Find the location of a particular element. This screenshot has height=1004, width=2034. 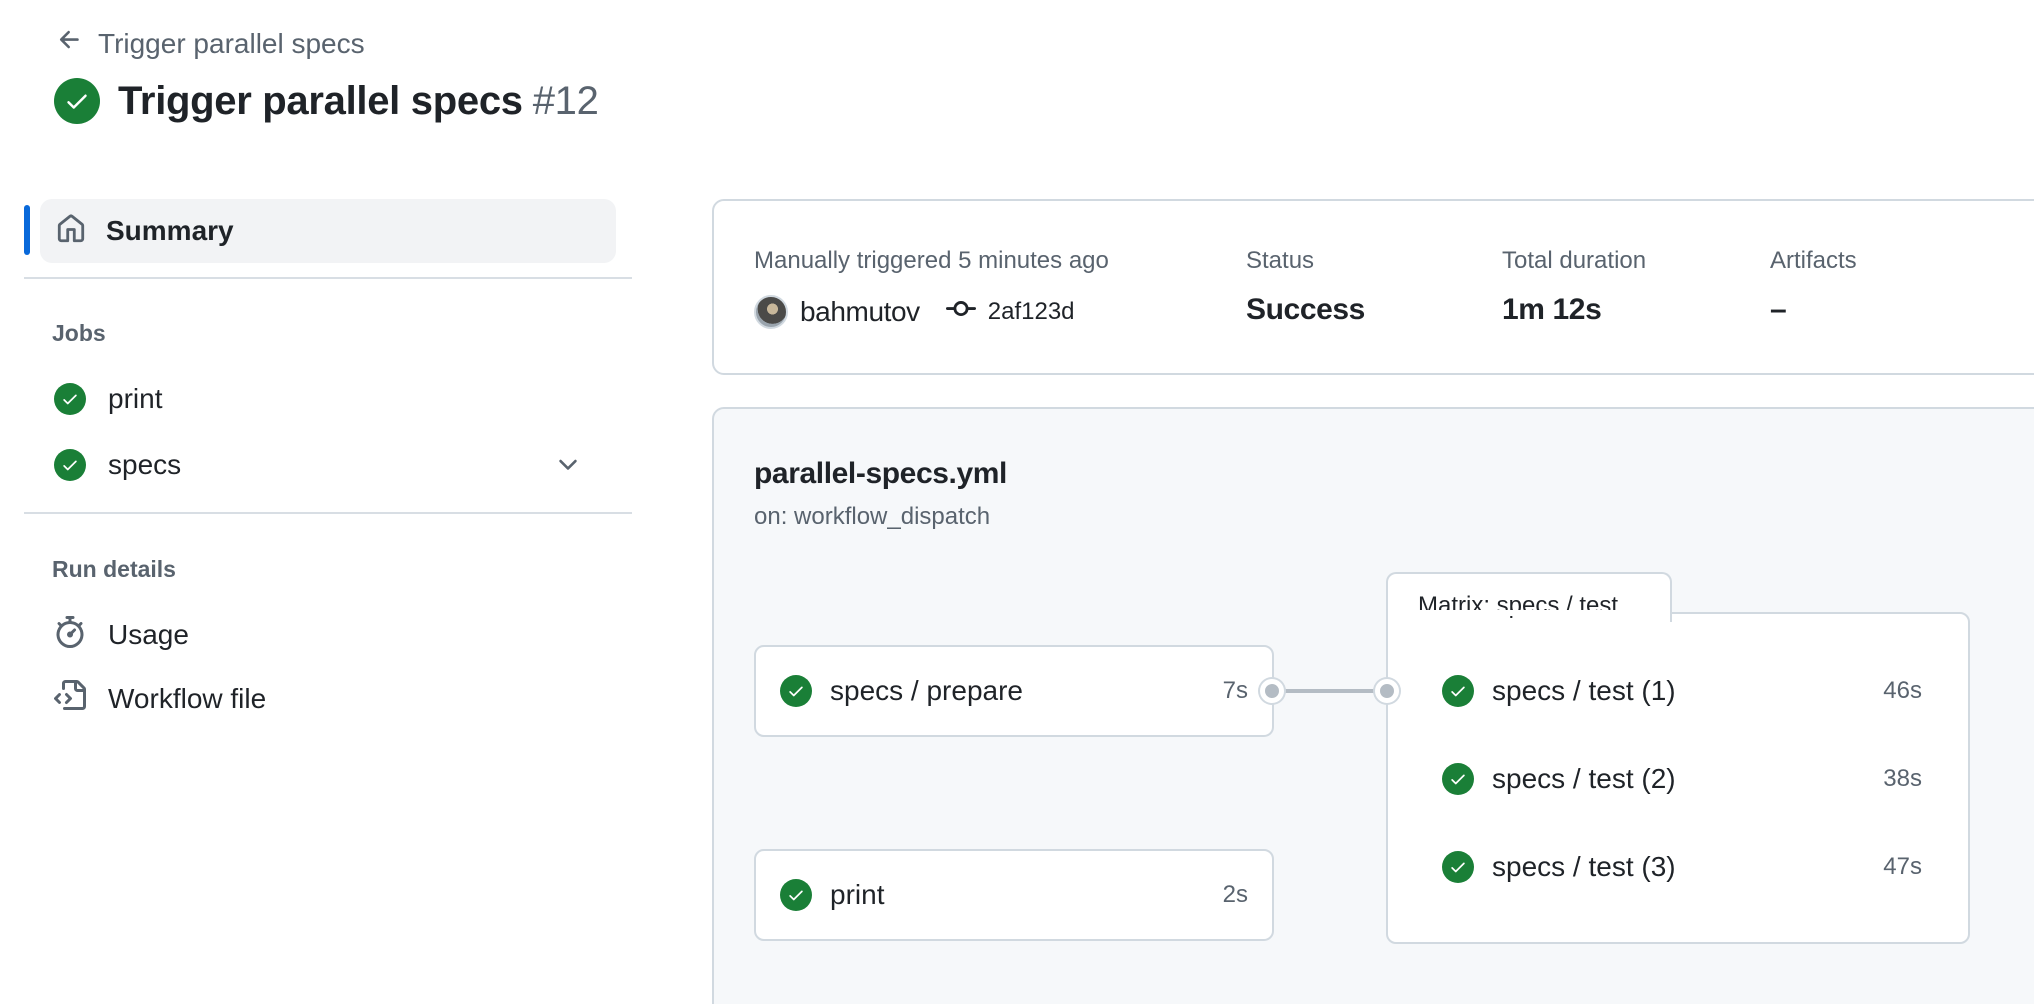

matrix-job-3: specs / test (3) 47s is located at coordinates (1682, 867).